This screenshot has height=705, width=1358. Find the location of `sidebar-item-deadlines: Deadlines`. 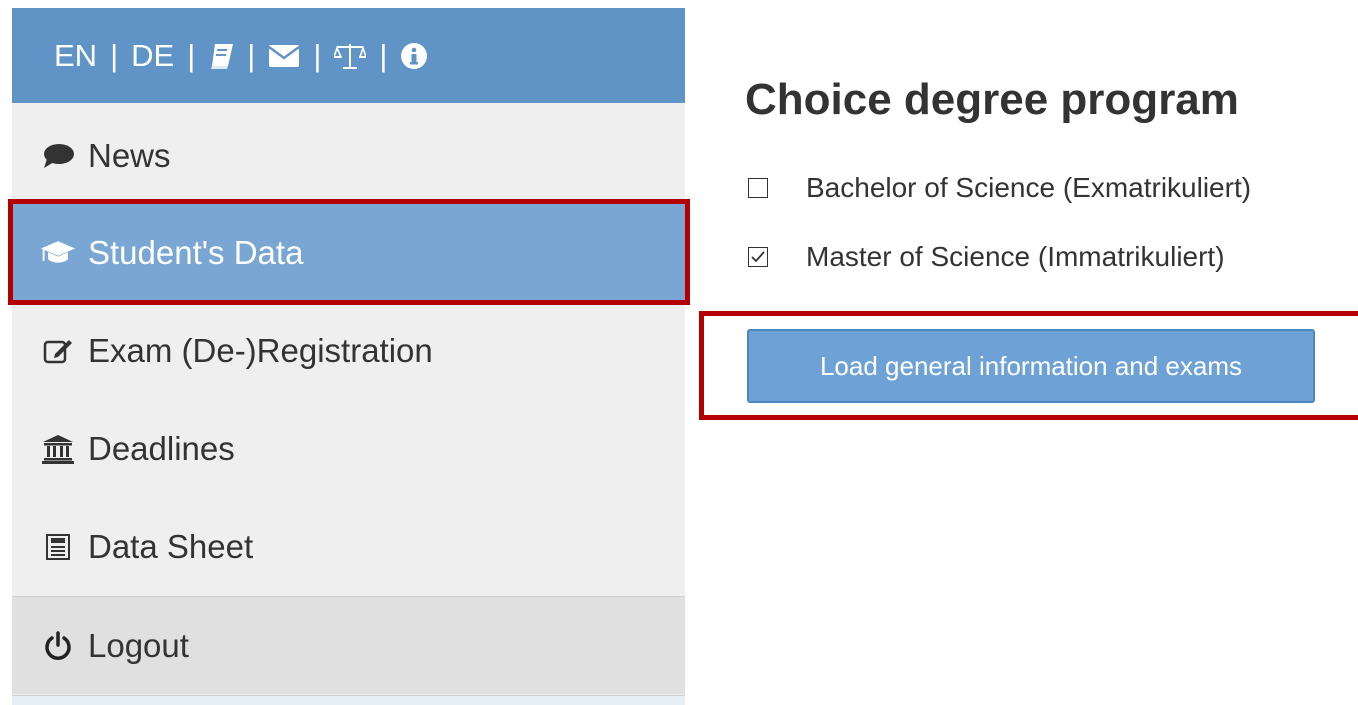

sidebar-item-deadlines: Deadlines is located at coordinates (348, 449).